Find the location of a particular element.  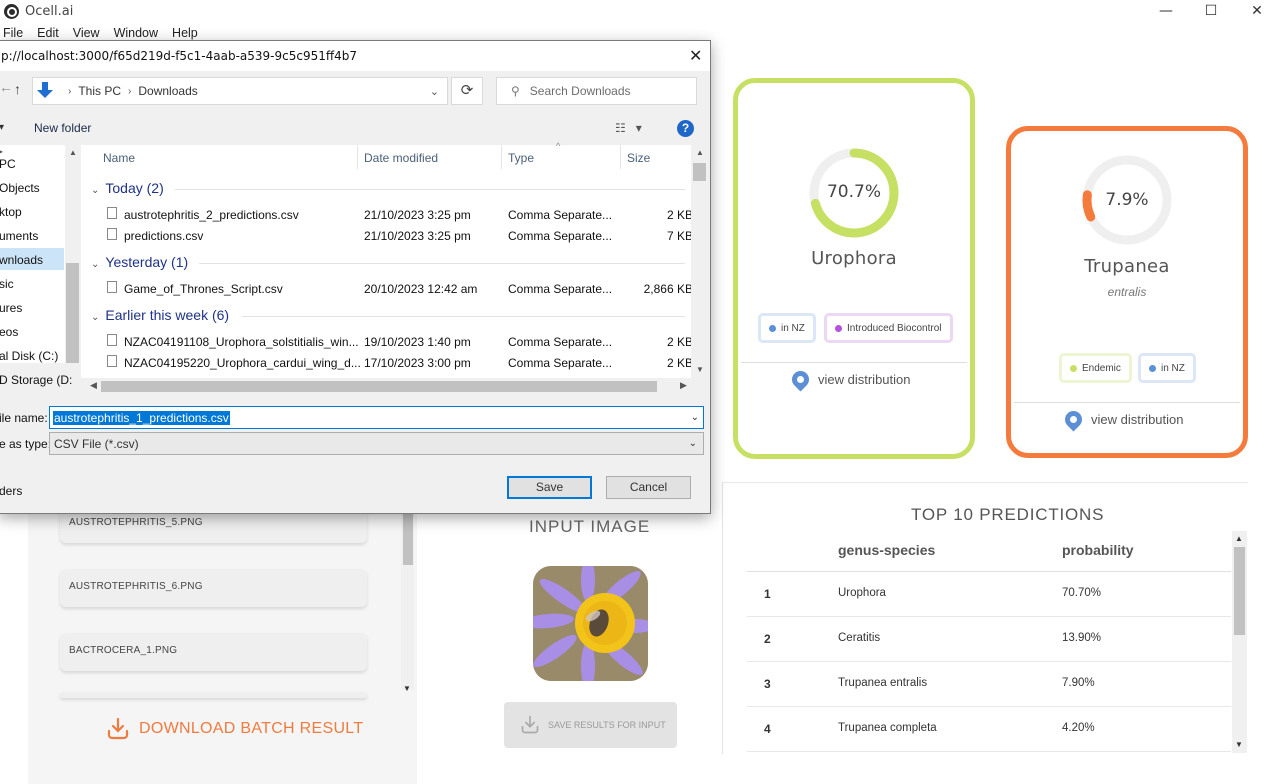

save-results-for-input-button: SAVE RESULTS FOR INPUT is located at coordinates (590, 725).